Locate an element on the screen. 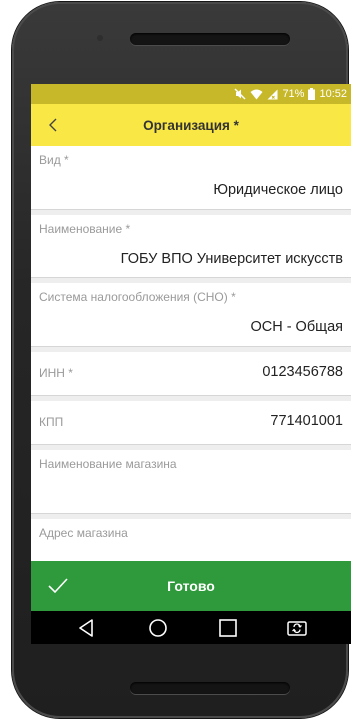 This screenshot has height=723, width=357. front-camera is located at coordinates (100, 38).